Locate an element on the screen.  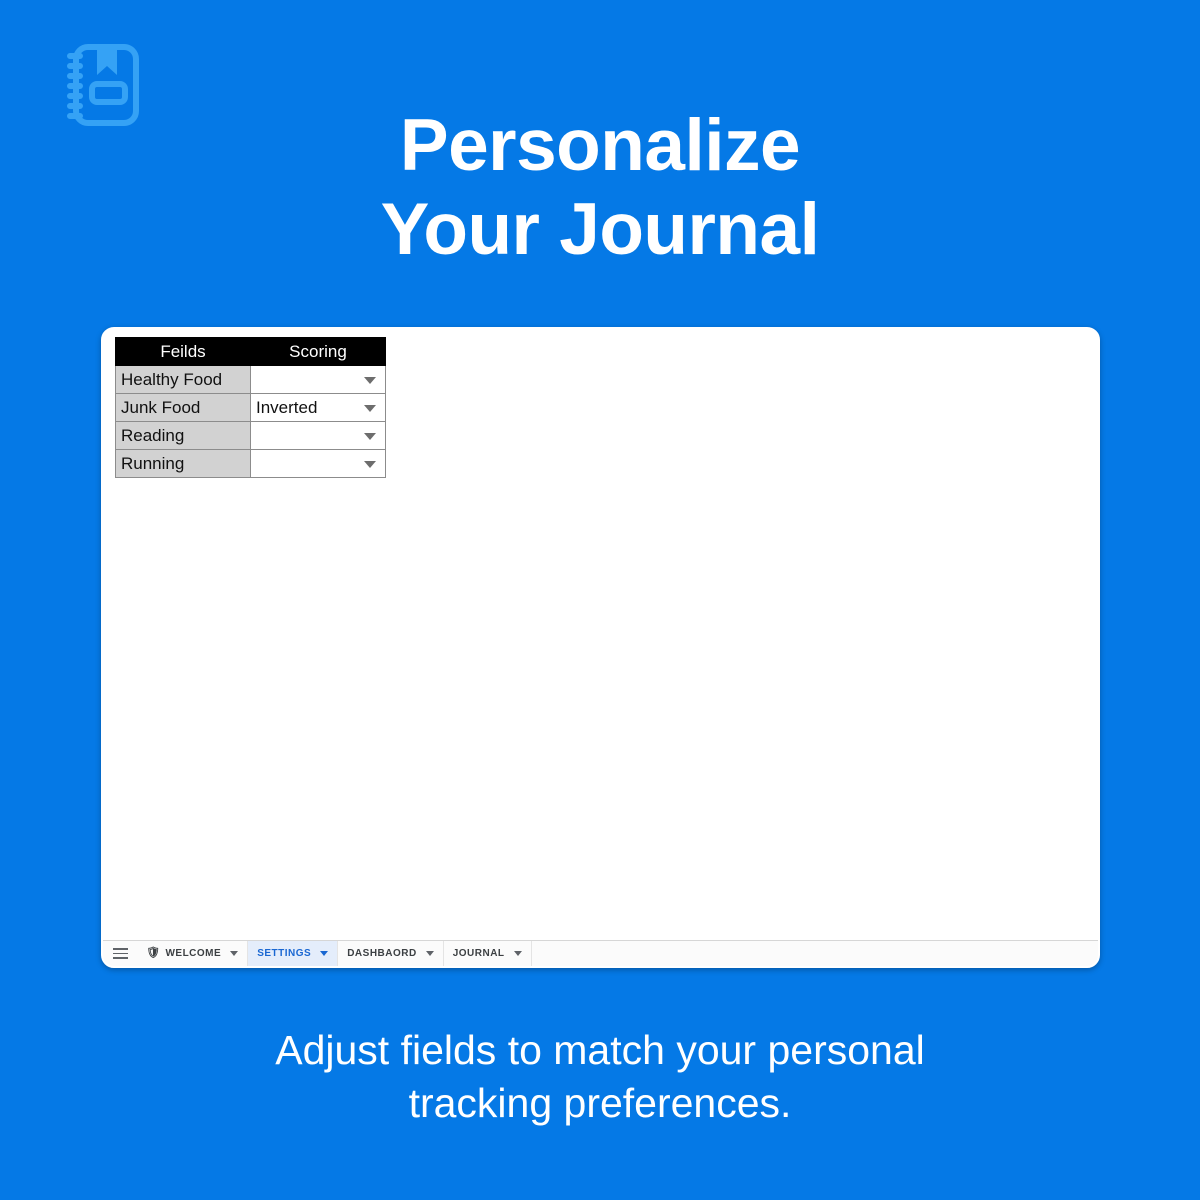
sheet-tab-welcome: 🛡 WELCOME is located at coordinates (193, 953).